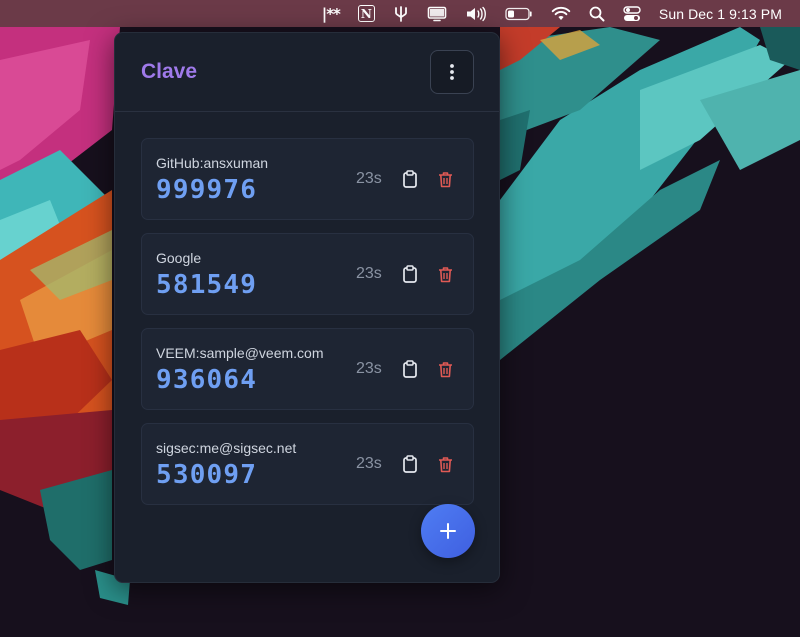 The height and width of the screenshot is (637, 800). Describe the element at coordinates (212, 163) in the screenshot. I see `account-issuer: GitHub:ansxuman` at that location.